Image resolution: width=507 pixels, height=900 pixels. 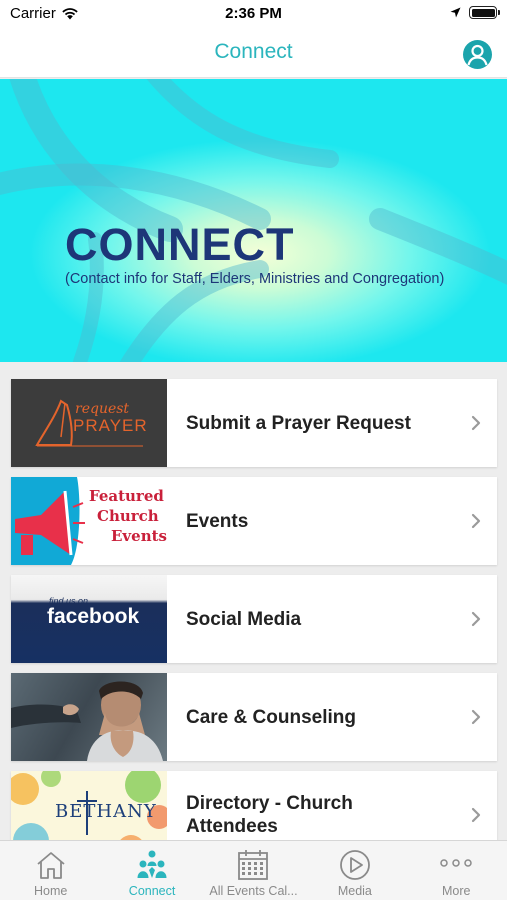 I want to click on person-circle-icon, so click(x=477, y=55).